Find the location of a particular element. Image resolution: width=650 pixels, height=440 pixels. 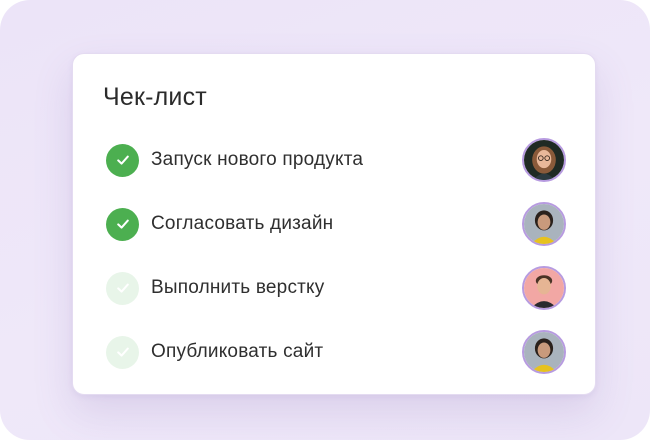

avatar-man-icon is located at coordinates (544, 288).